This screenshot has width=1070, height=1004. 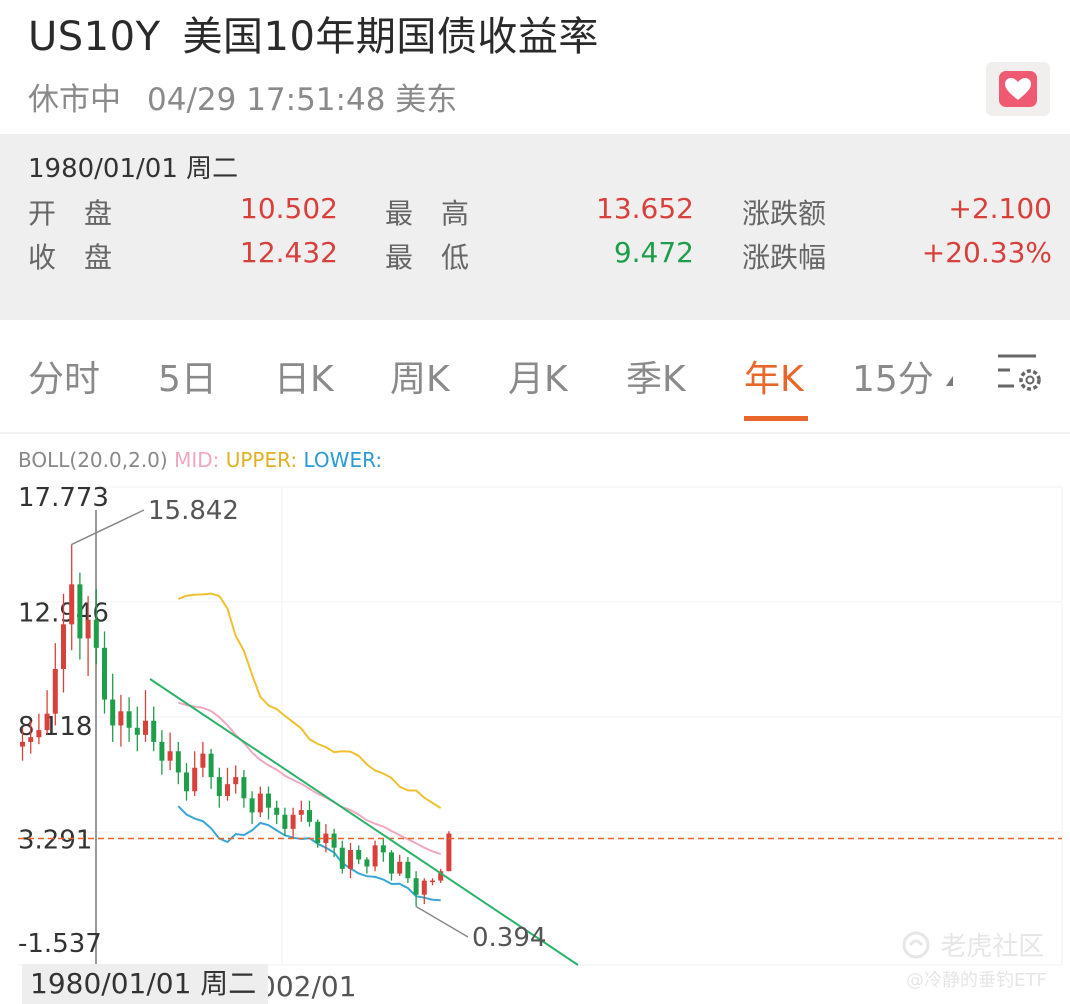 What do you see at coordinates (145, 984) in the screenshot?
I see `crosshair-date: 1980/01/01 周二` at bounding box center [145, 984].